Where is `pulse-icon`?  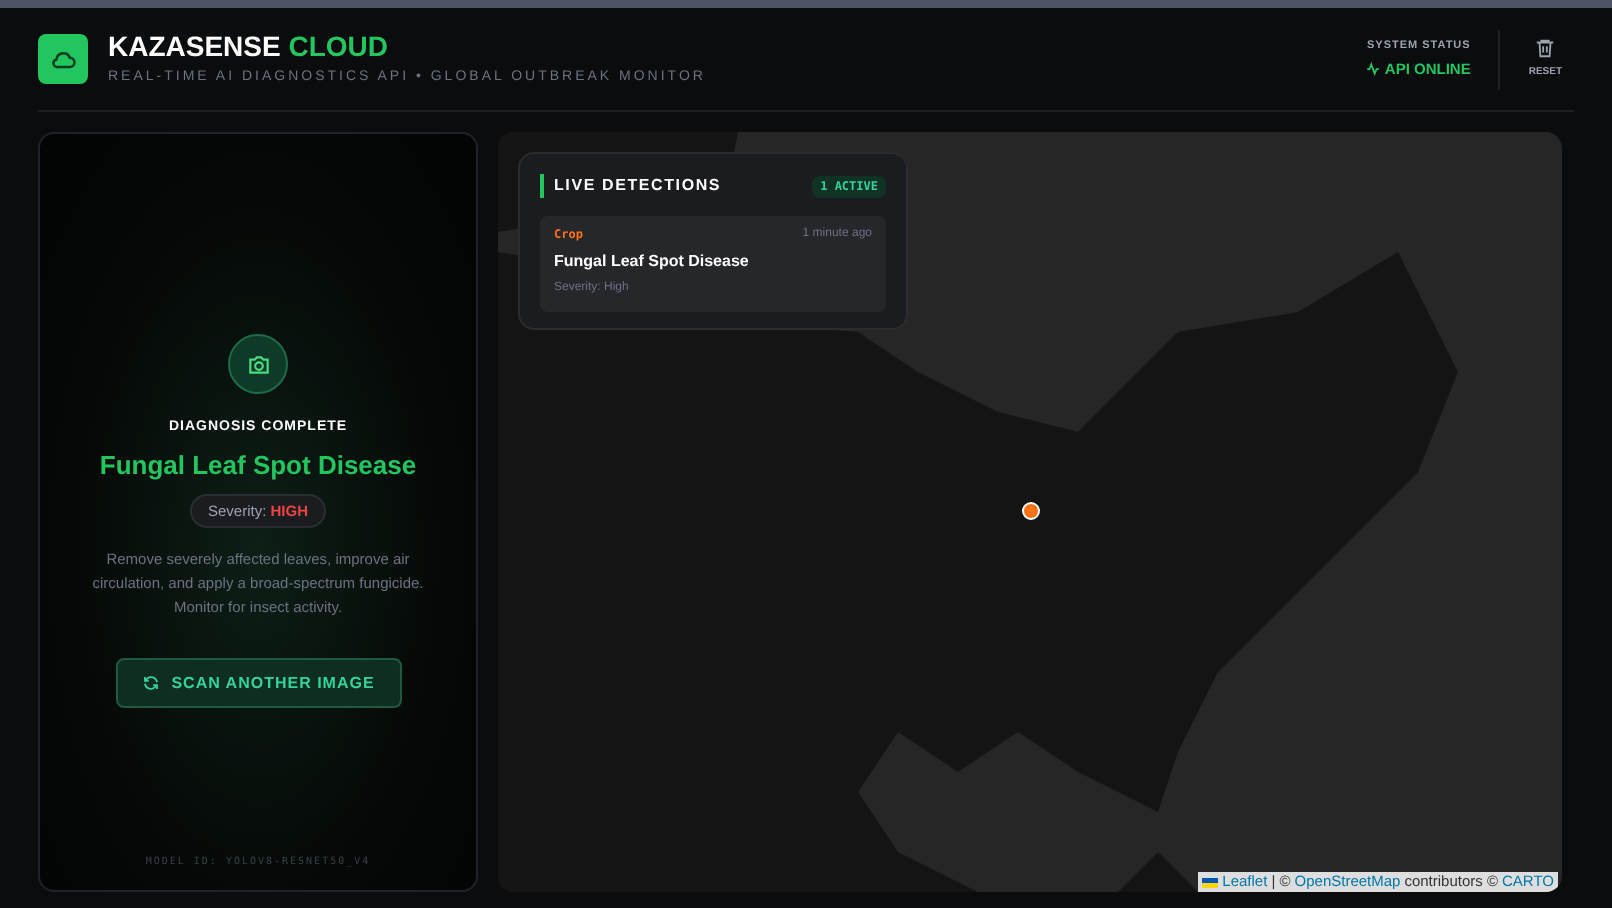 pulse-icon is located at coordinates (1373, 69).